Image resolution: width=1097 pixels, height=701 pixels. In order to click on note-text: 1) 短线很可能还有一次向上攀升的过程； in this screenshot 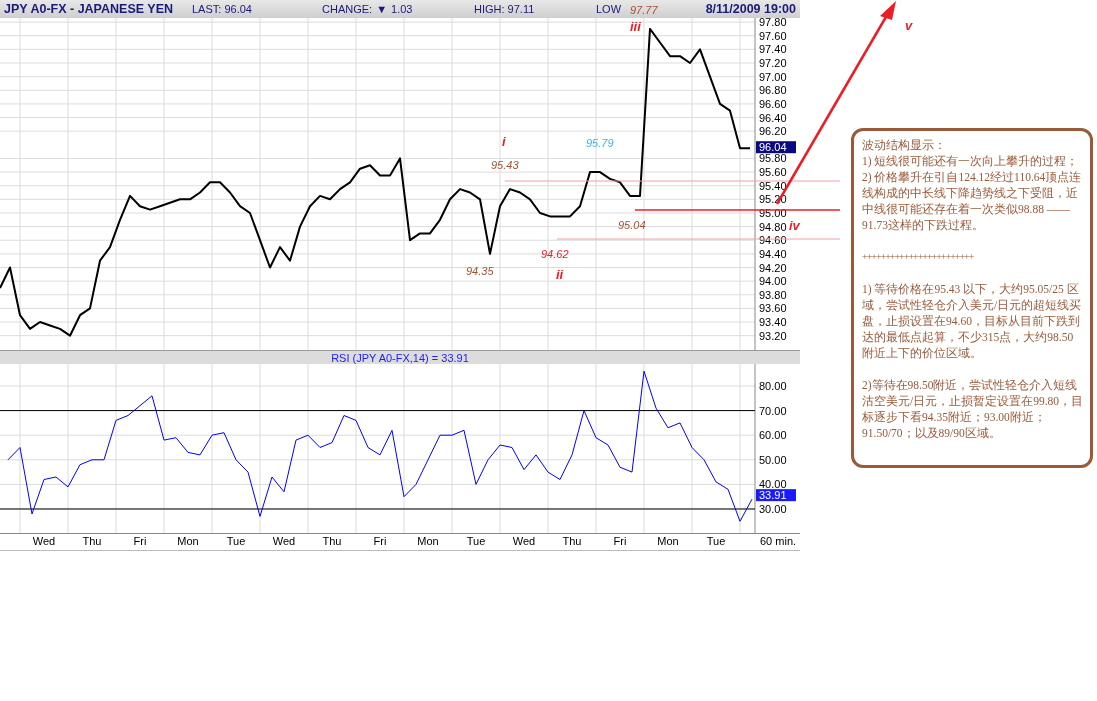, I will do `click(971, 161)`.